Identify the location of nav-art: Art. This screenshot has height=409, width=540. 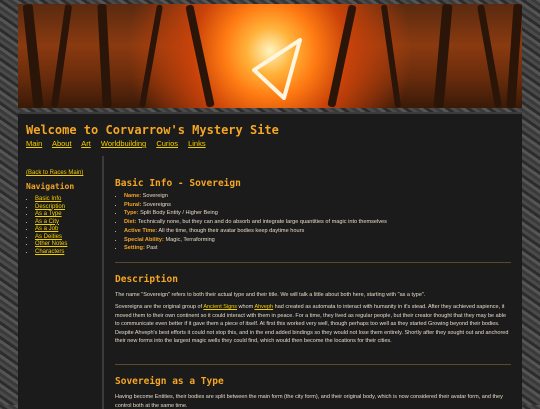
(86, 143).